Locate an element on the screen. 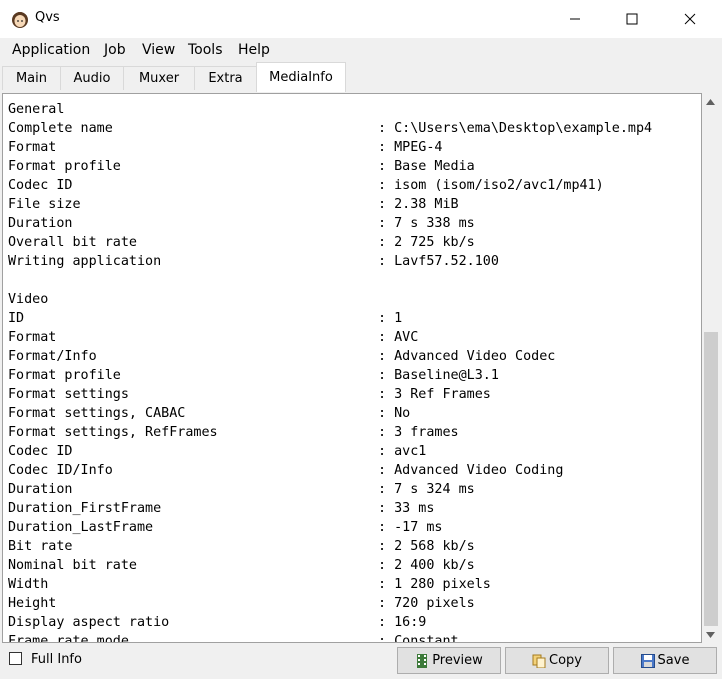 Image resolution: width=722 pixels, height=679 pixels. maximize-icon is located at coordinates (632, 19).